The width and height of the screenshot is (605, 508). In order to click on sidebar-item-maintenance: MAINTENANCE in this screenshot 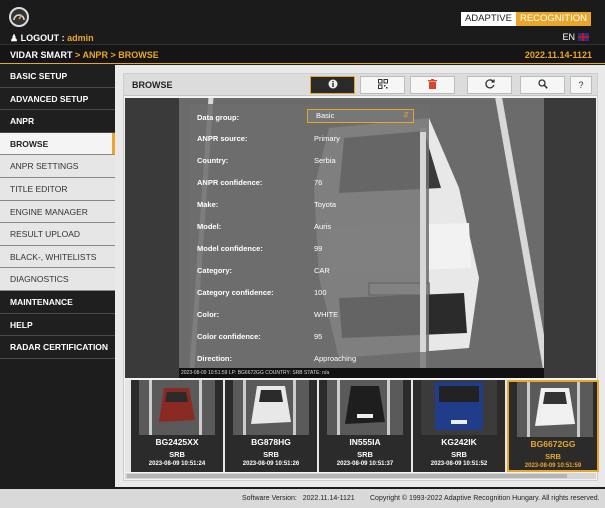, I will do `click(57, 302)`.